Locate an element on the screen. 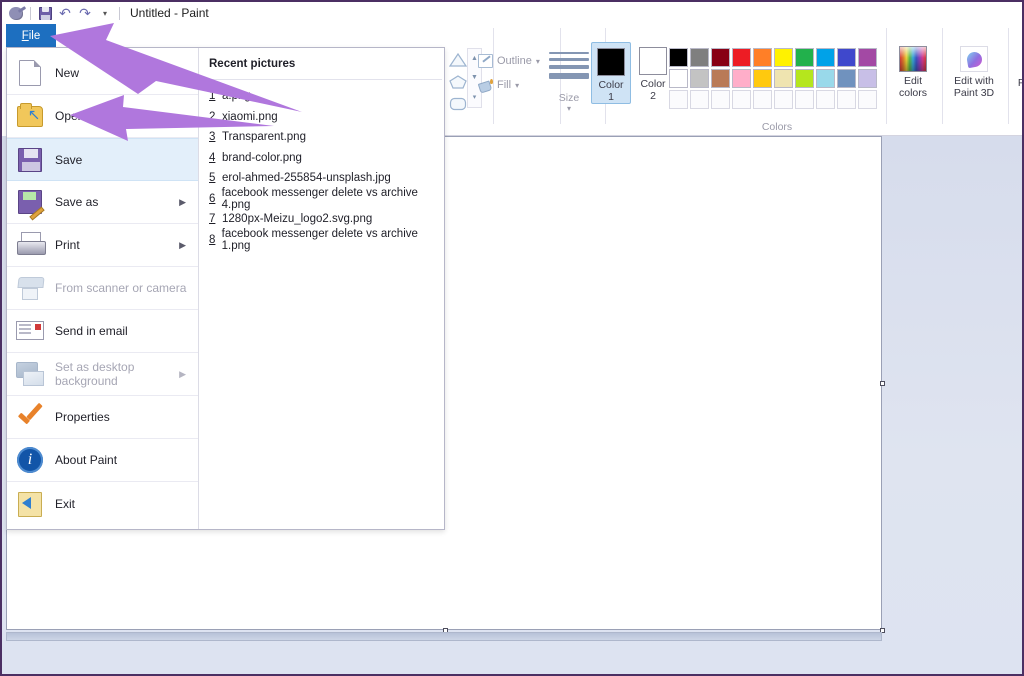 The image size is (1024, 676). fill-button: Fill ▾ is located at coordinates (498, 85).